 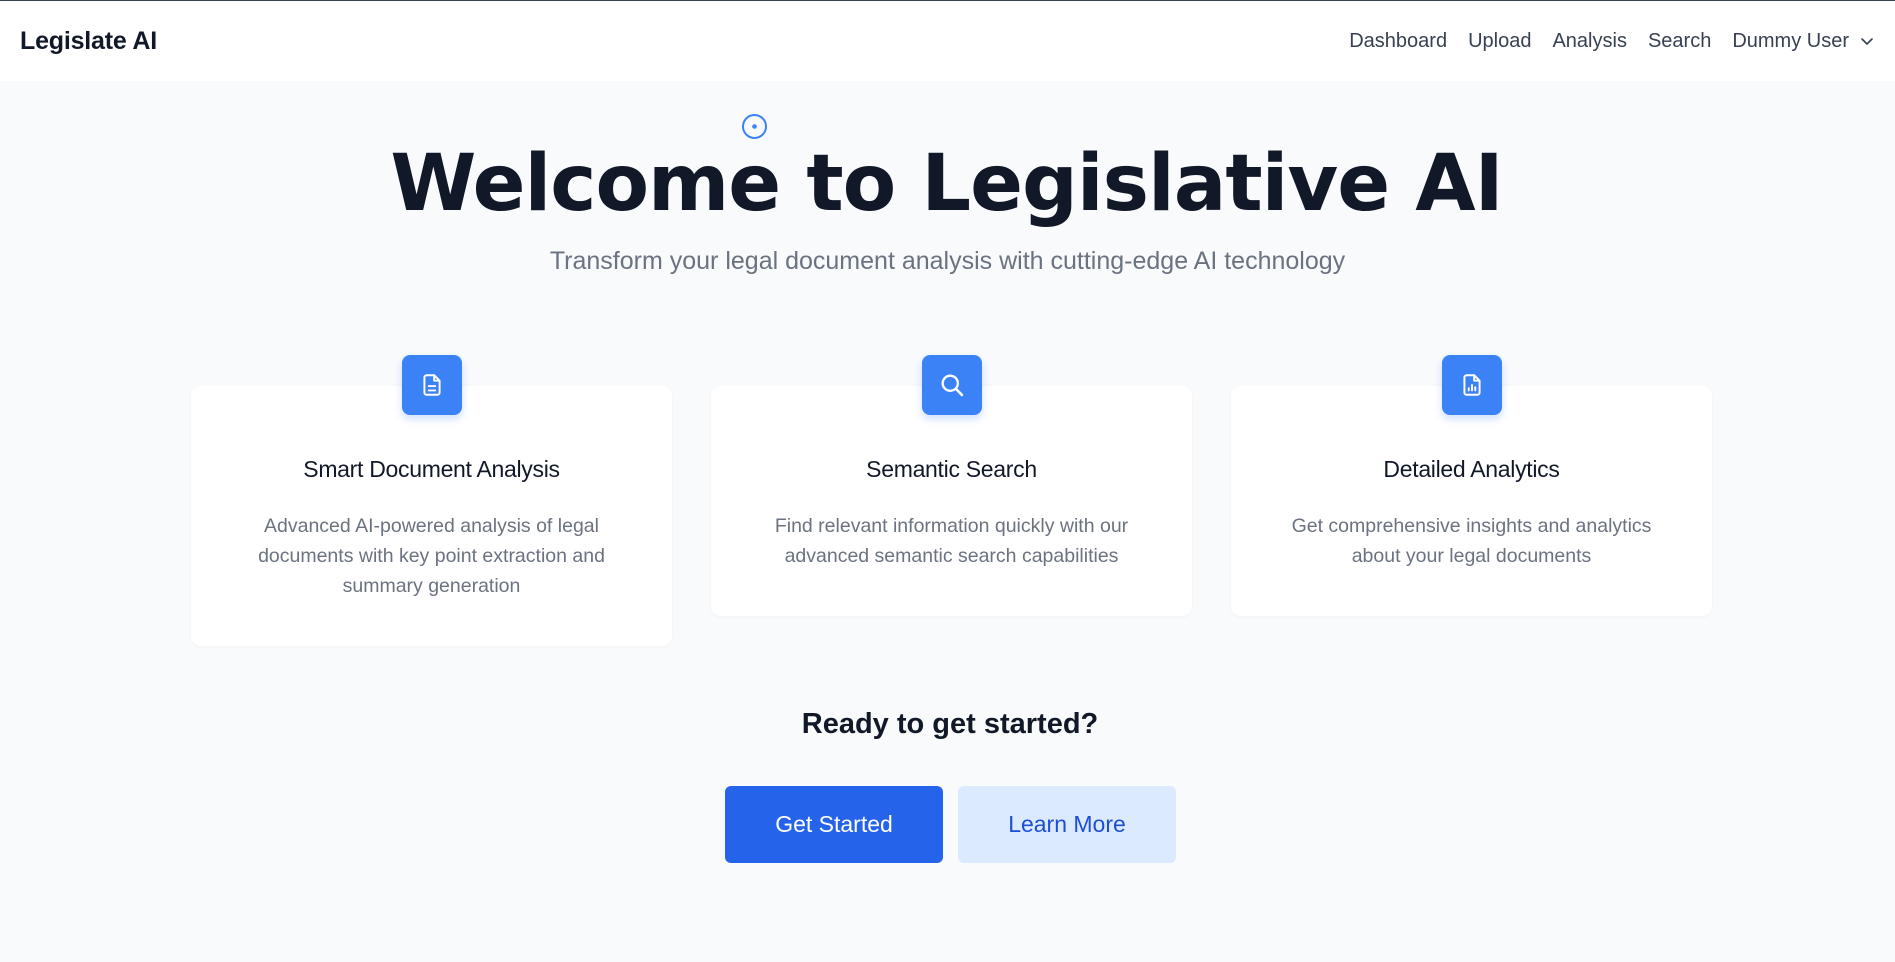 What do you see at coordinates (834, 824) in the screenshot?
I see `get-started-button: Get Started` at bounding box center [834, 824].